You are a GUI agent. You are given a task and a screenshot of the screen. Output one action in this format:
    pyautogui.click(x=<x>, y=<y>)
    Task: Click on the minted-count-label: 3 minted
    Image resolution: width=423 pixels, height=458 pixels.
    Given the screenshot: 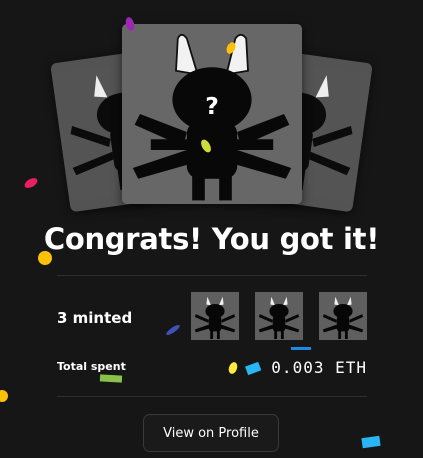 What is the action you would take?
    pyautogui.click(x=95, y=318)
    